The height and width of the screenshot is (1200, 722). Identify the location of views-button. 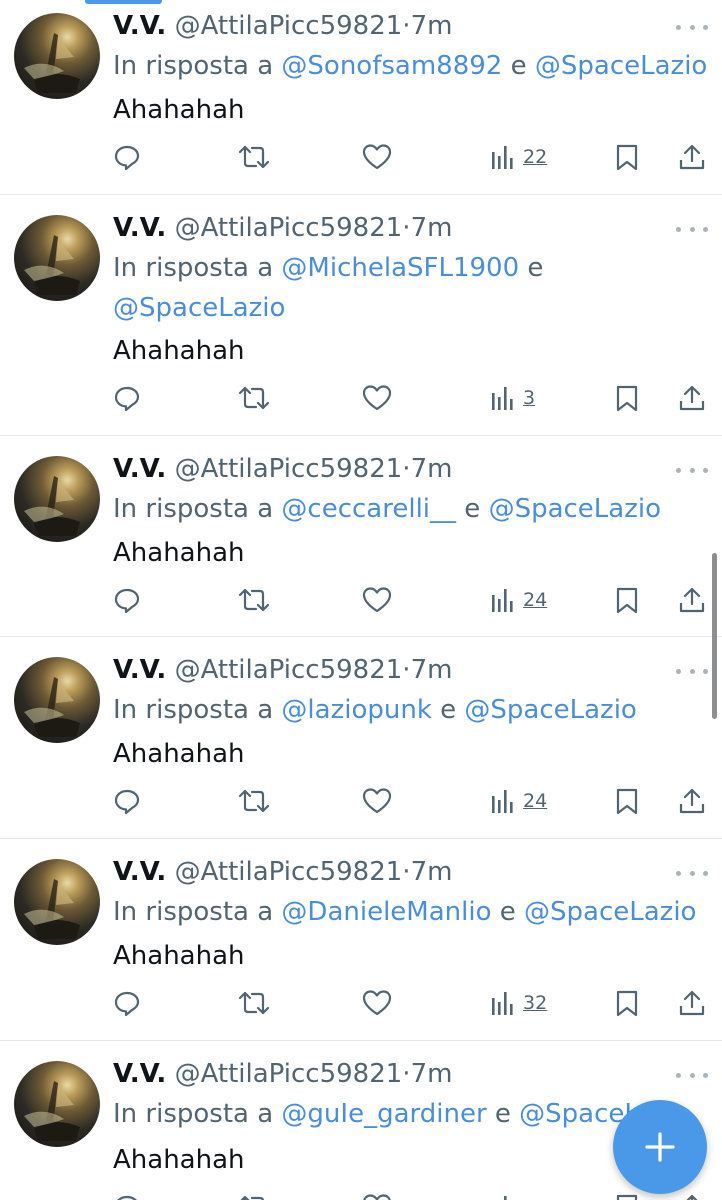
(507, 1195).